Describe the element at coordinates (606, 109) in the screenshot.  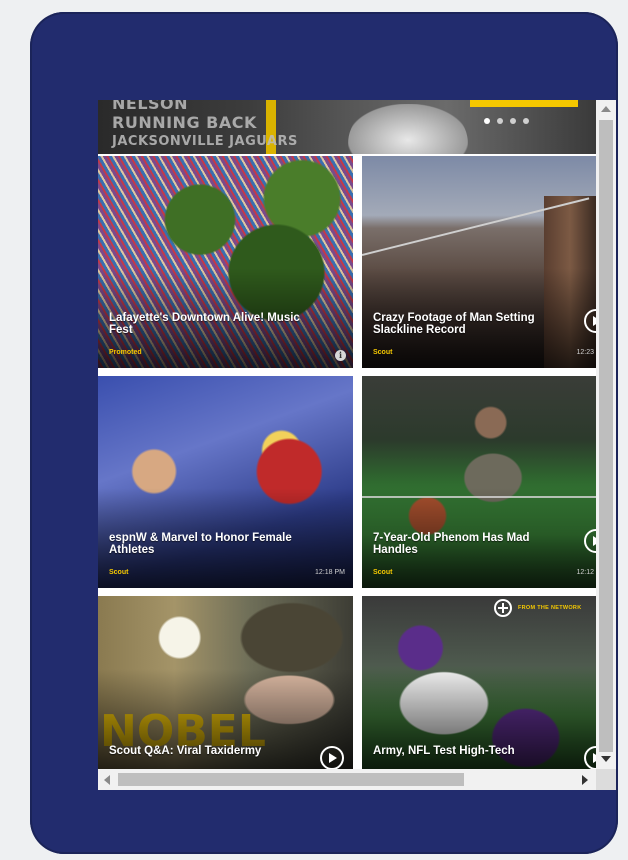
I see `scroll-up-arrow` at that location.